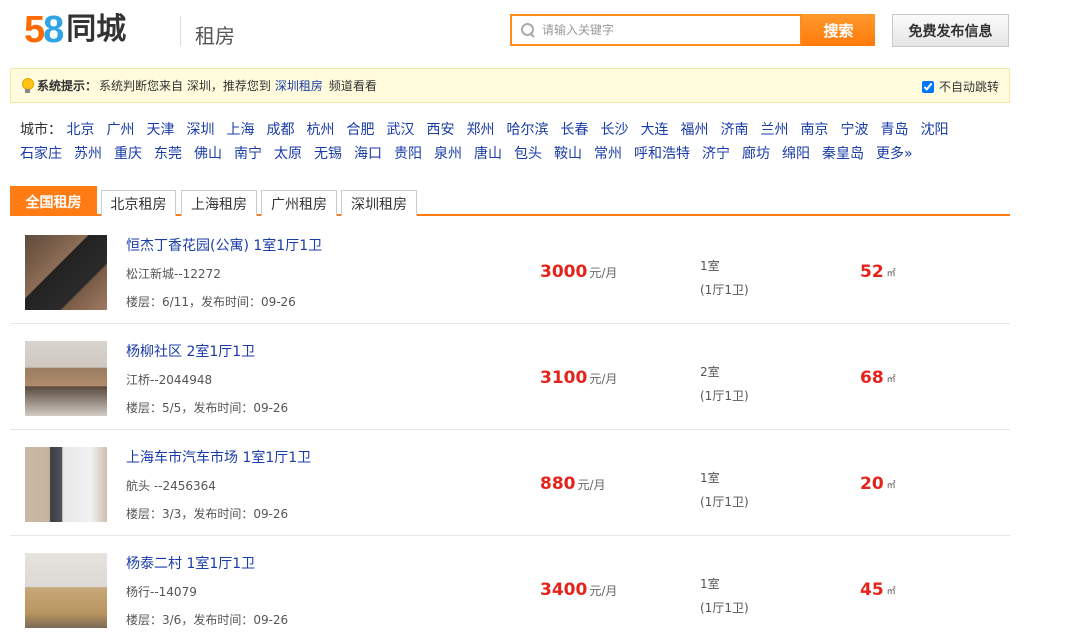  I want to click on price-value: 880, so click(558, 484).